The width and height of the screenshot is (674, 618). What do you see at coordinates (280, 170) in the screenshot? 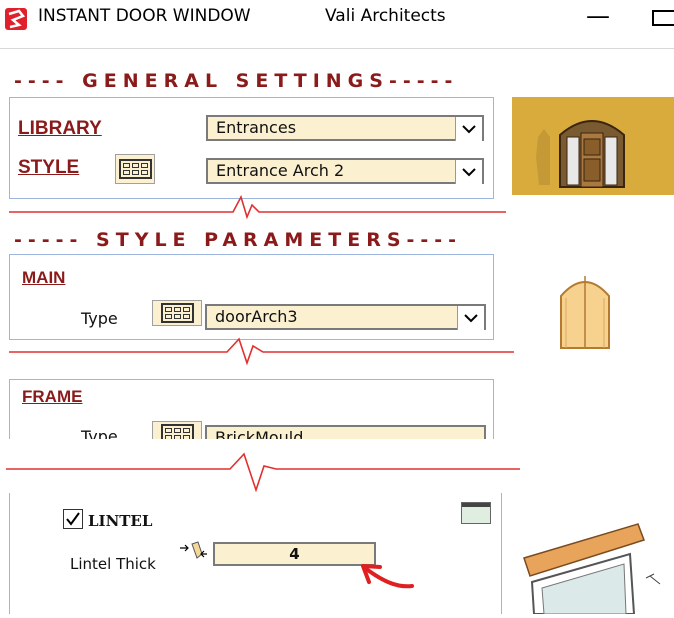
I see `style-value: Entrance Arch 2` at bounding box center [280, 170].